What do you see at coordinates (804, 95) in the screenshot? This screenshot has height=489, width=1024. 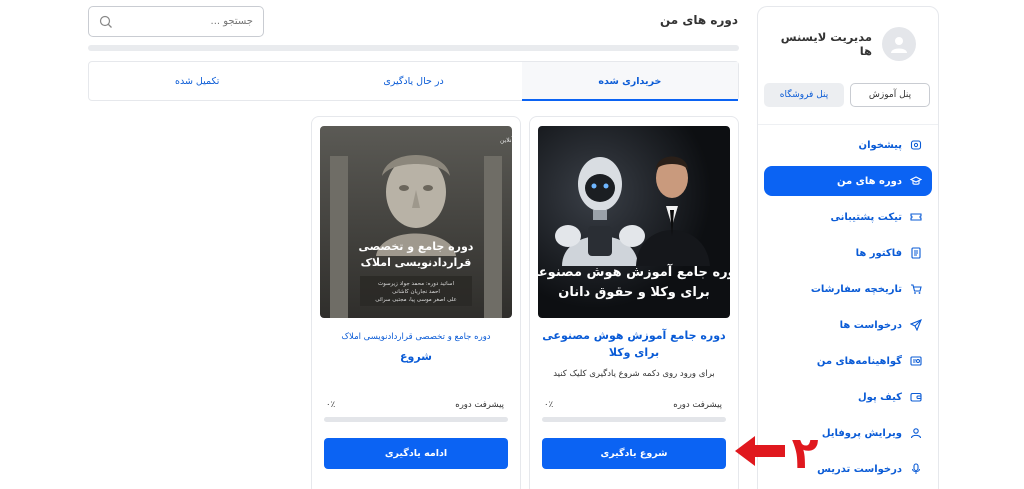 I see `store-panel-button: پنل فروشگاه` at bounding box center [804, 95].